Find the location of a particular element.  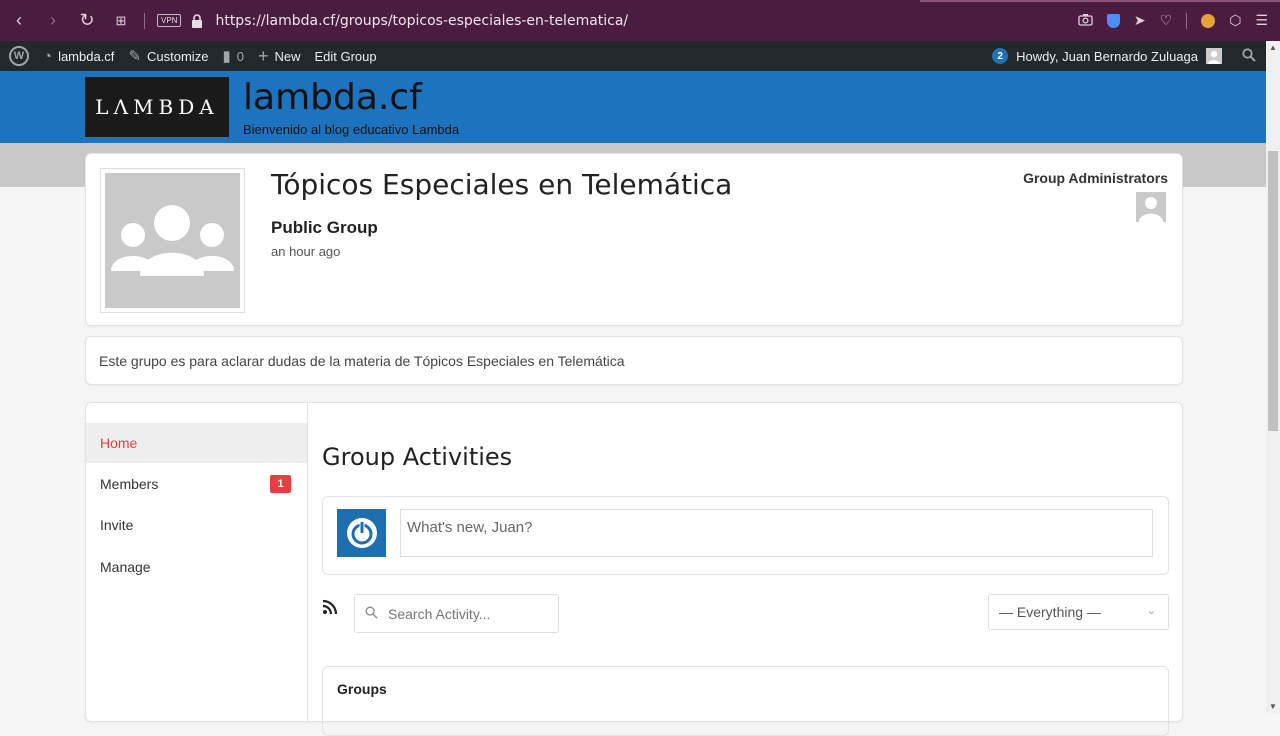

comments-link: ▮ 0 is located at coordinates (233, 56).